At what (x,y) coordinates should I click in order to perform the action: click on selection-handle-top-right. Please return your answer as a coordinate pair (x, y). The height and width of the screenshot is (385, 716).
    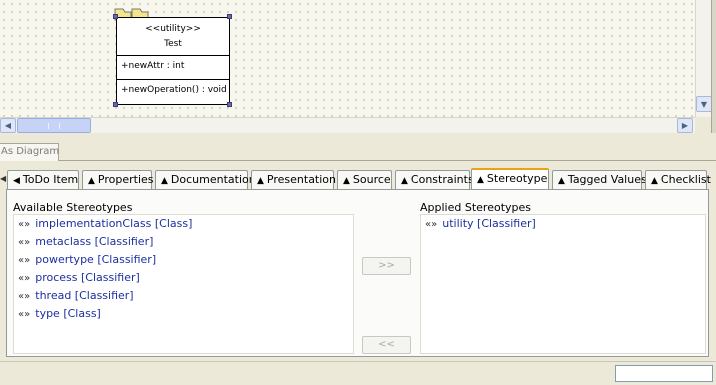
    Looking at the image, I should click on (229, 16).